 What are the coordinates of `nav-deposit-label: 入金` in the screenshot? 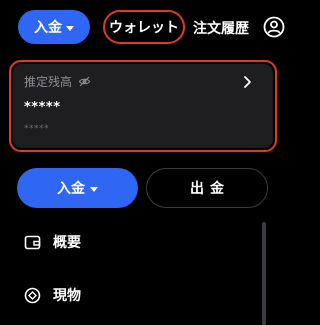 It's located at (48, 28).